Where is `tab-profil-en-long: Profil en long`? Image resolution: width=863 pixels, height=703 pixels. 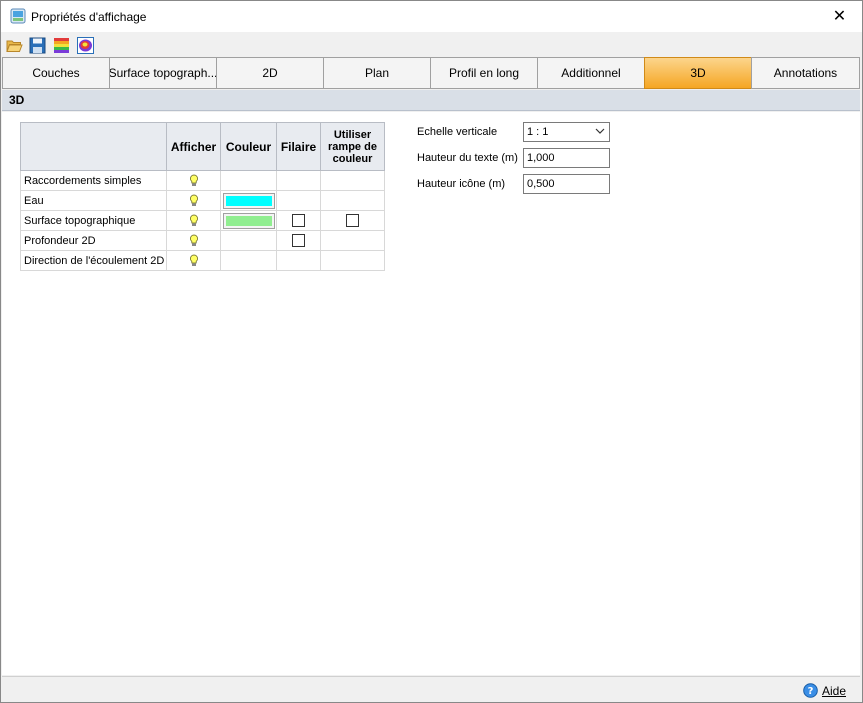 tab-profil-en-long: Profil en long is located at coordinates (483, 73).